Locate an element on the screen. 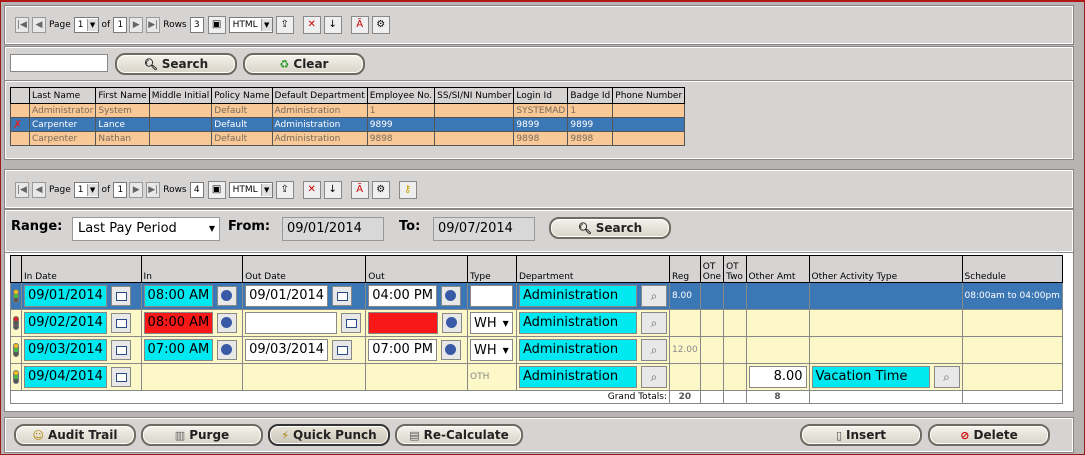 The width and height of the screenshot is (1085, 455). search-button: 🔍︎ Search is located at coordinates (176, 64).